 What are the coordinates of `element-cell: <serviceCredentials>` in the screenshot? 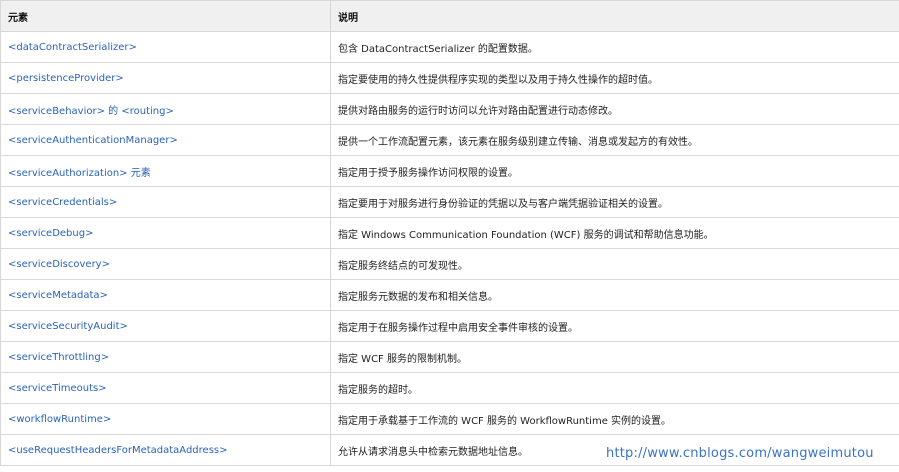 It's located at (165, 202).